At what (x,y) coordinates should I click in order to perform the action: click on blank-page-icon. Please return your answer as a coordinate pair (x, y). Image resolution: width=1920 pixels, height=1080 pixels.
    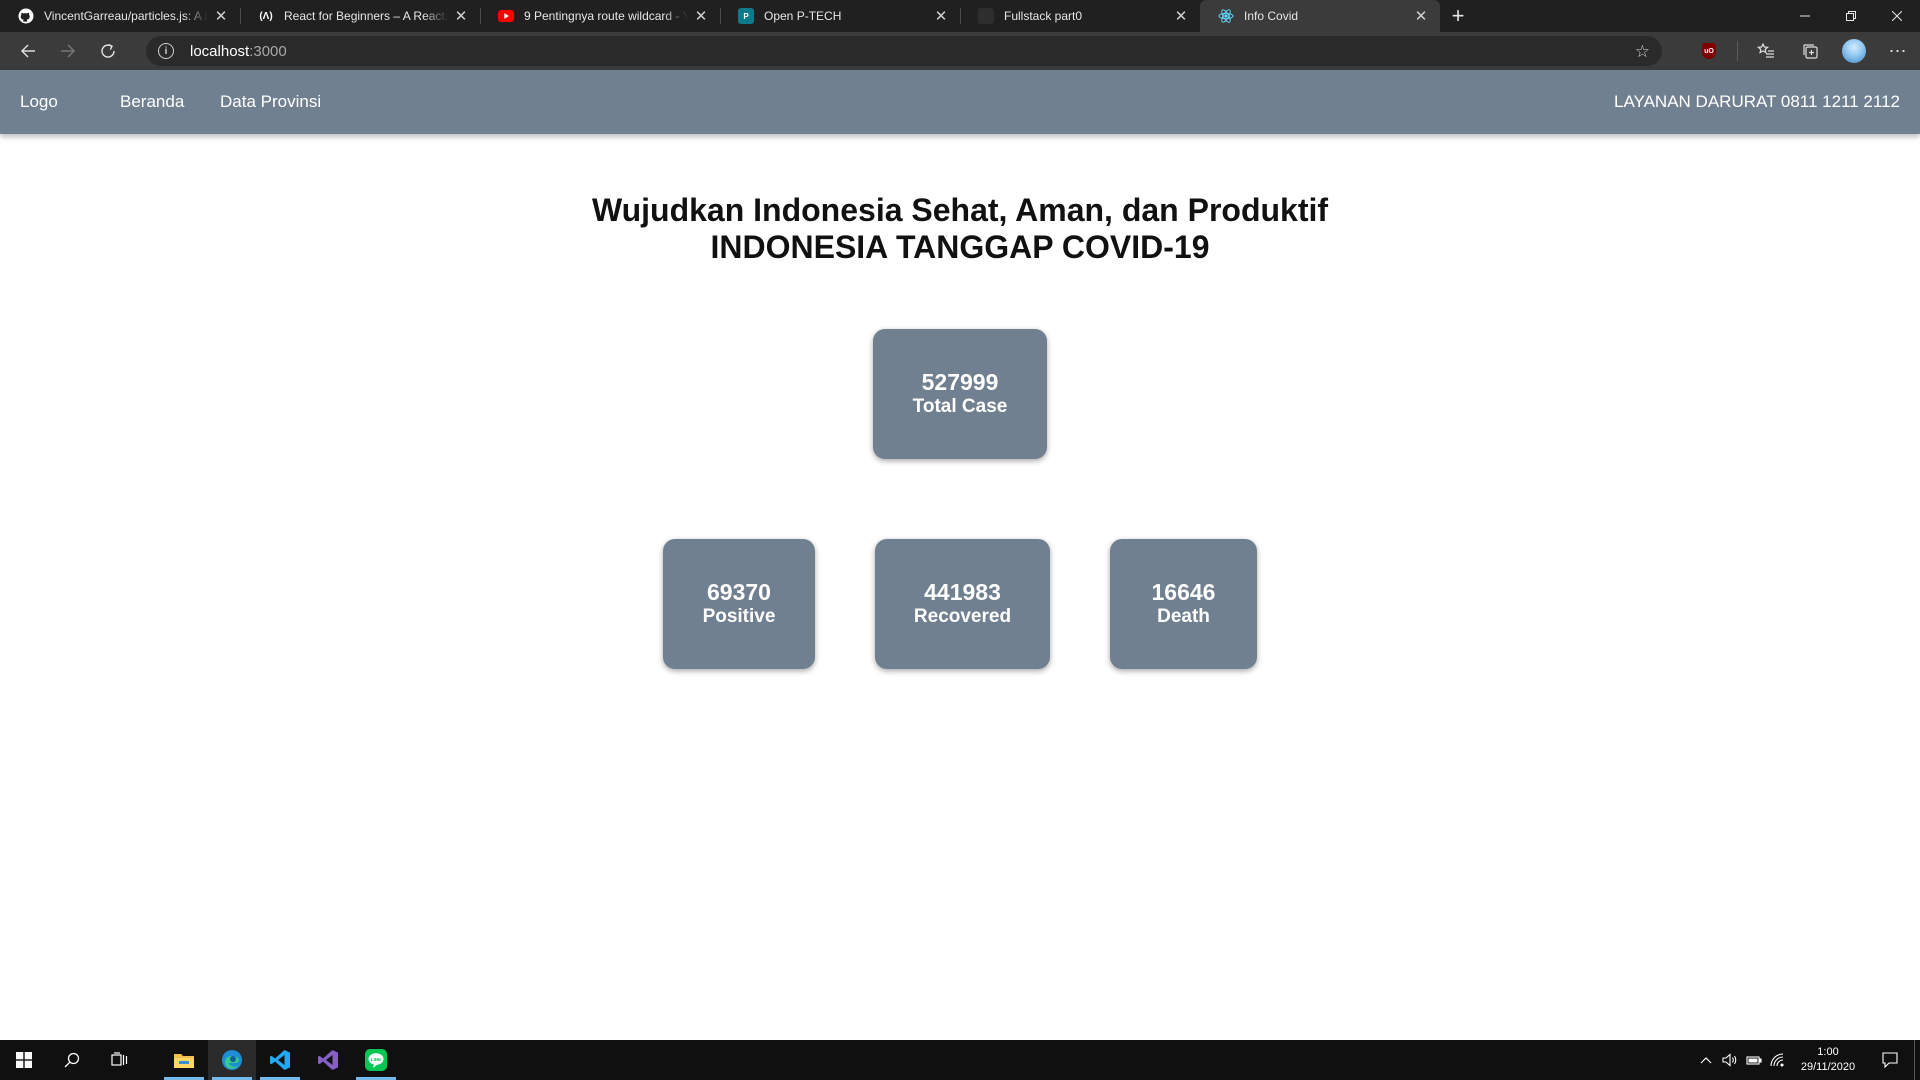
    Looking at the image, I should click on (986, 16).